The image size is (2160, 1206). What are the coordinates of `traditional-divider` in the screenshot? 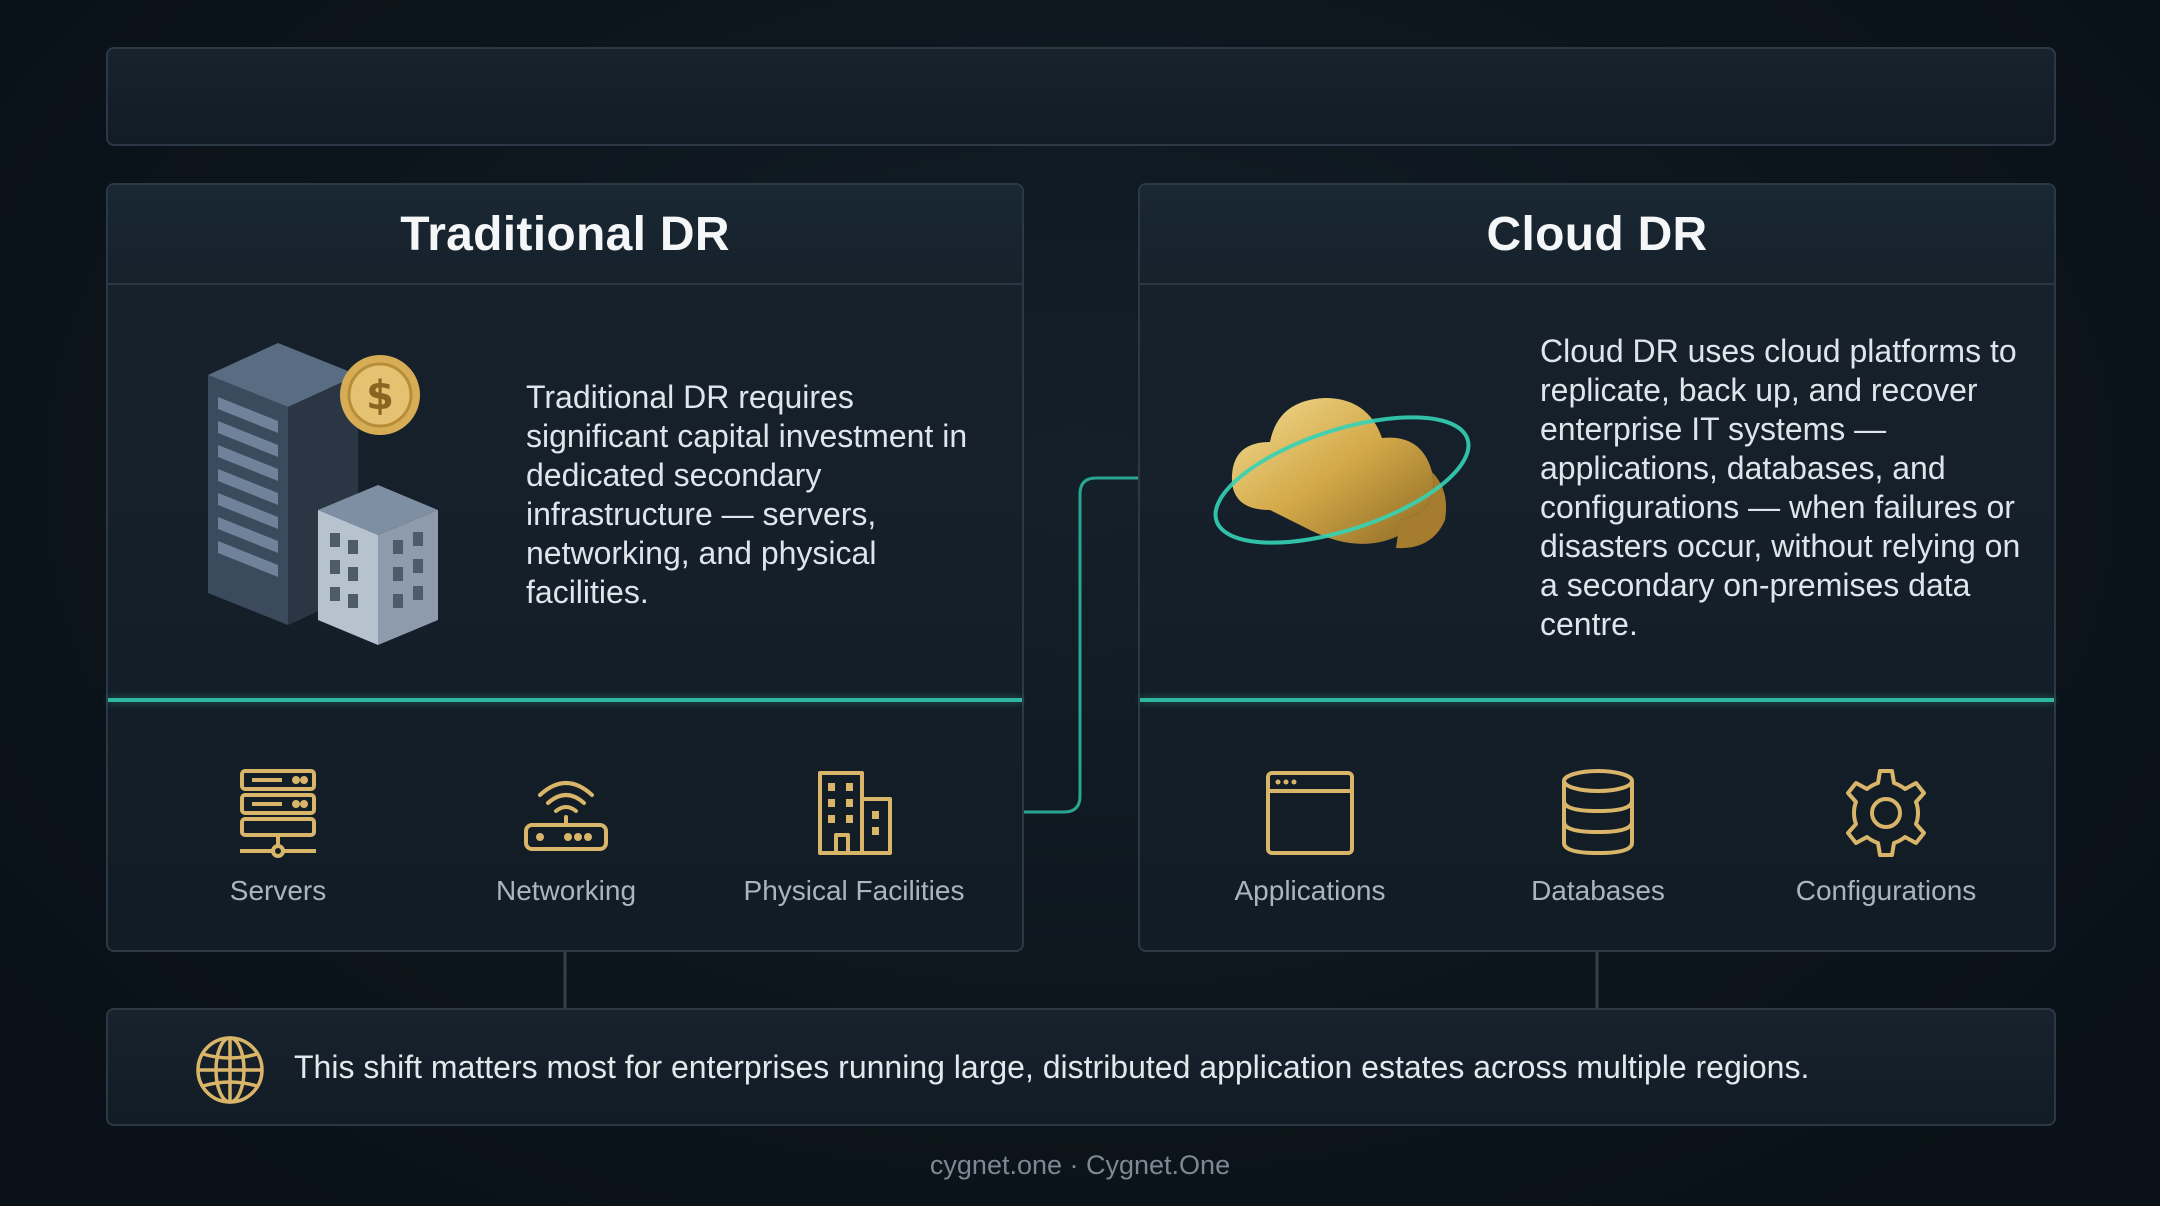 It's located at (565, 700).